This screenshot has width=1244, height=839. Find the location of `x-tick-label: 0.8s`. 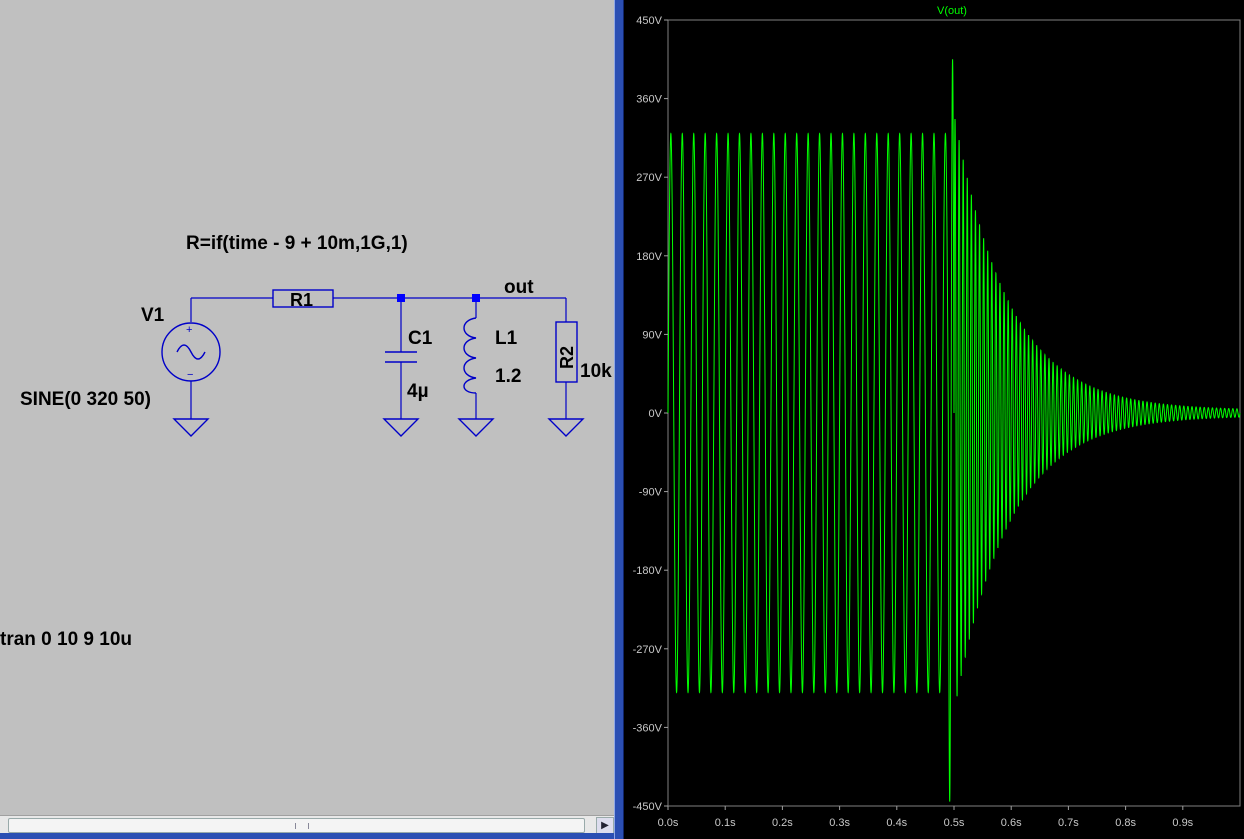

x-tick-label: 0.8s is located at coordinates (1125, 823).